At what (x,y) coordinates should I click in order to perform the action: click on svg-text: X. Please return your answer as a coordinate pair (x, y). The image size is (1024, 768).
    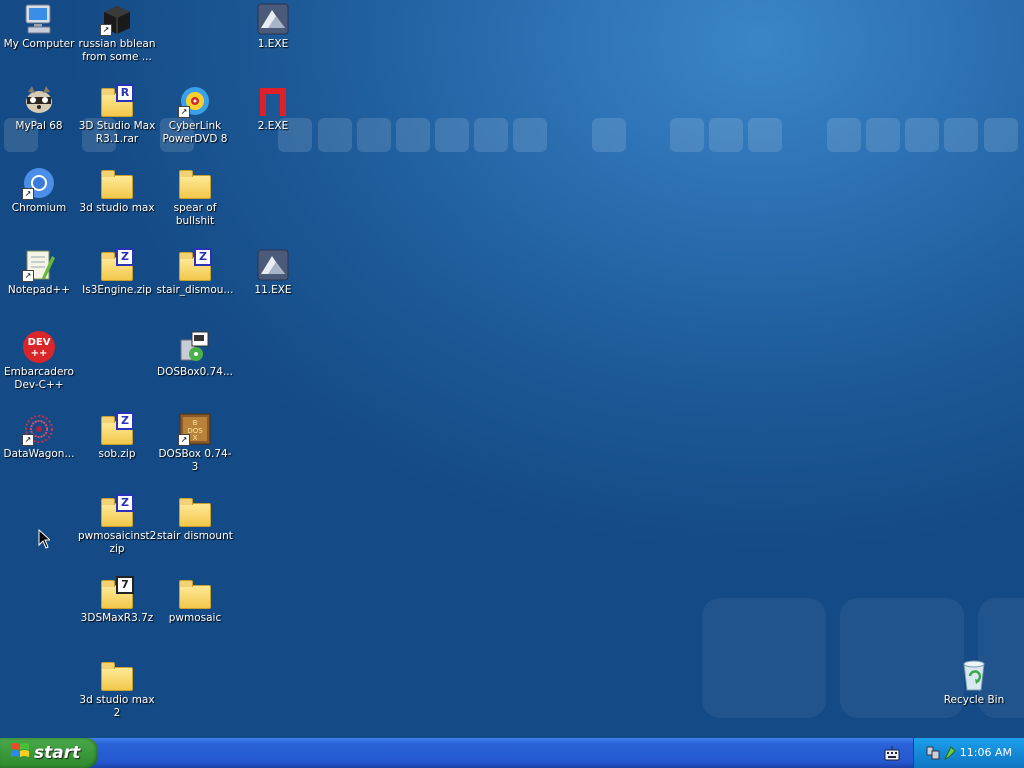
    Looking at the image, I should click on (195, 438).